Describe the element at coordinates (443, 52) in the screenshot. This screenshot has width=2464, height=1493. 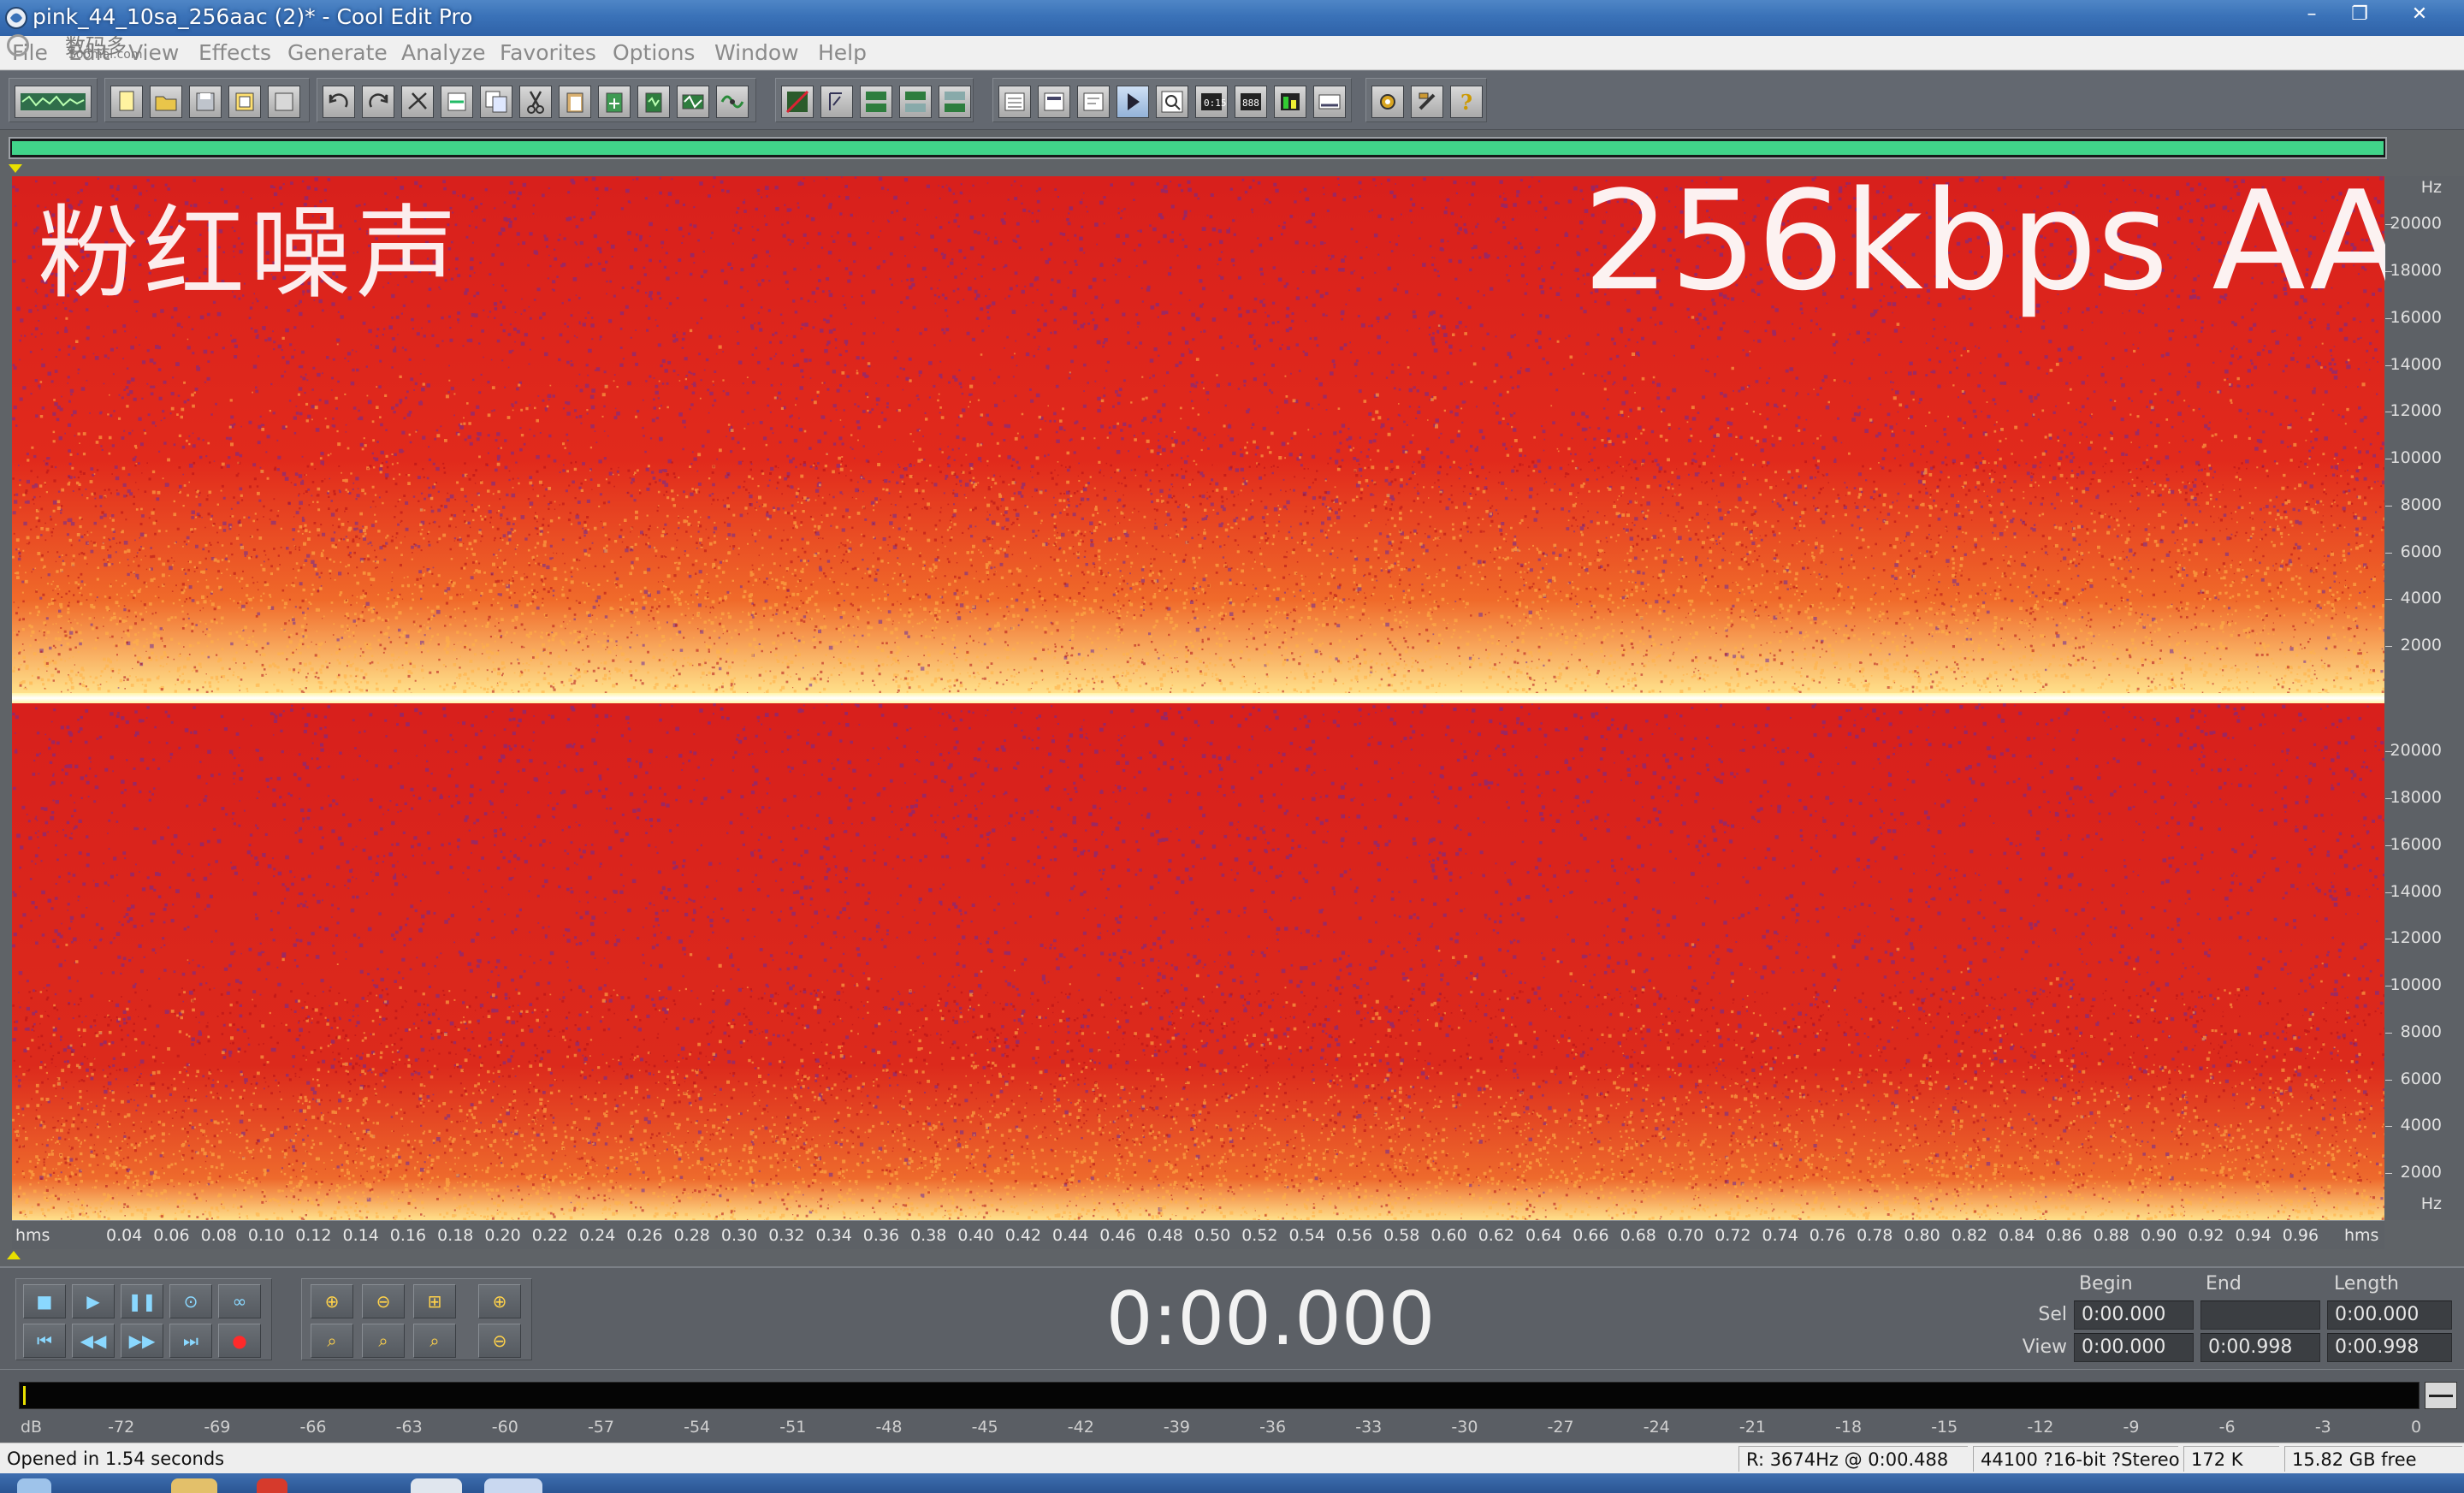
I see `menu-analyze: Analyze` at that location.